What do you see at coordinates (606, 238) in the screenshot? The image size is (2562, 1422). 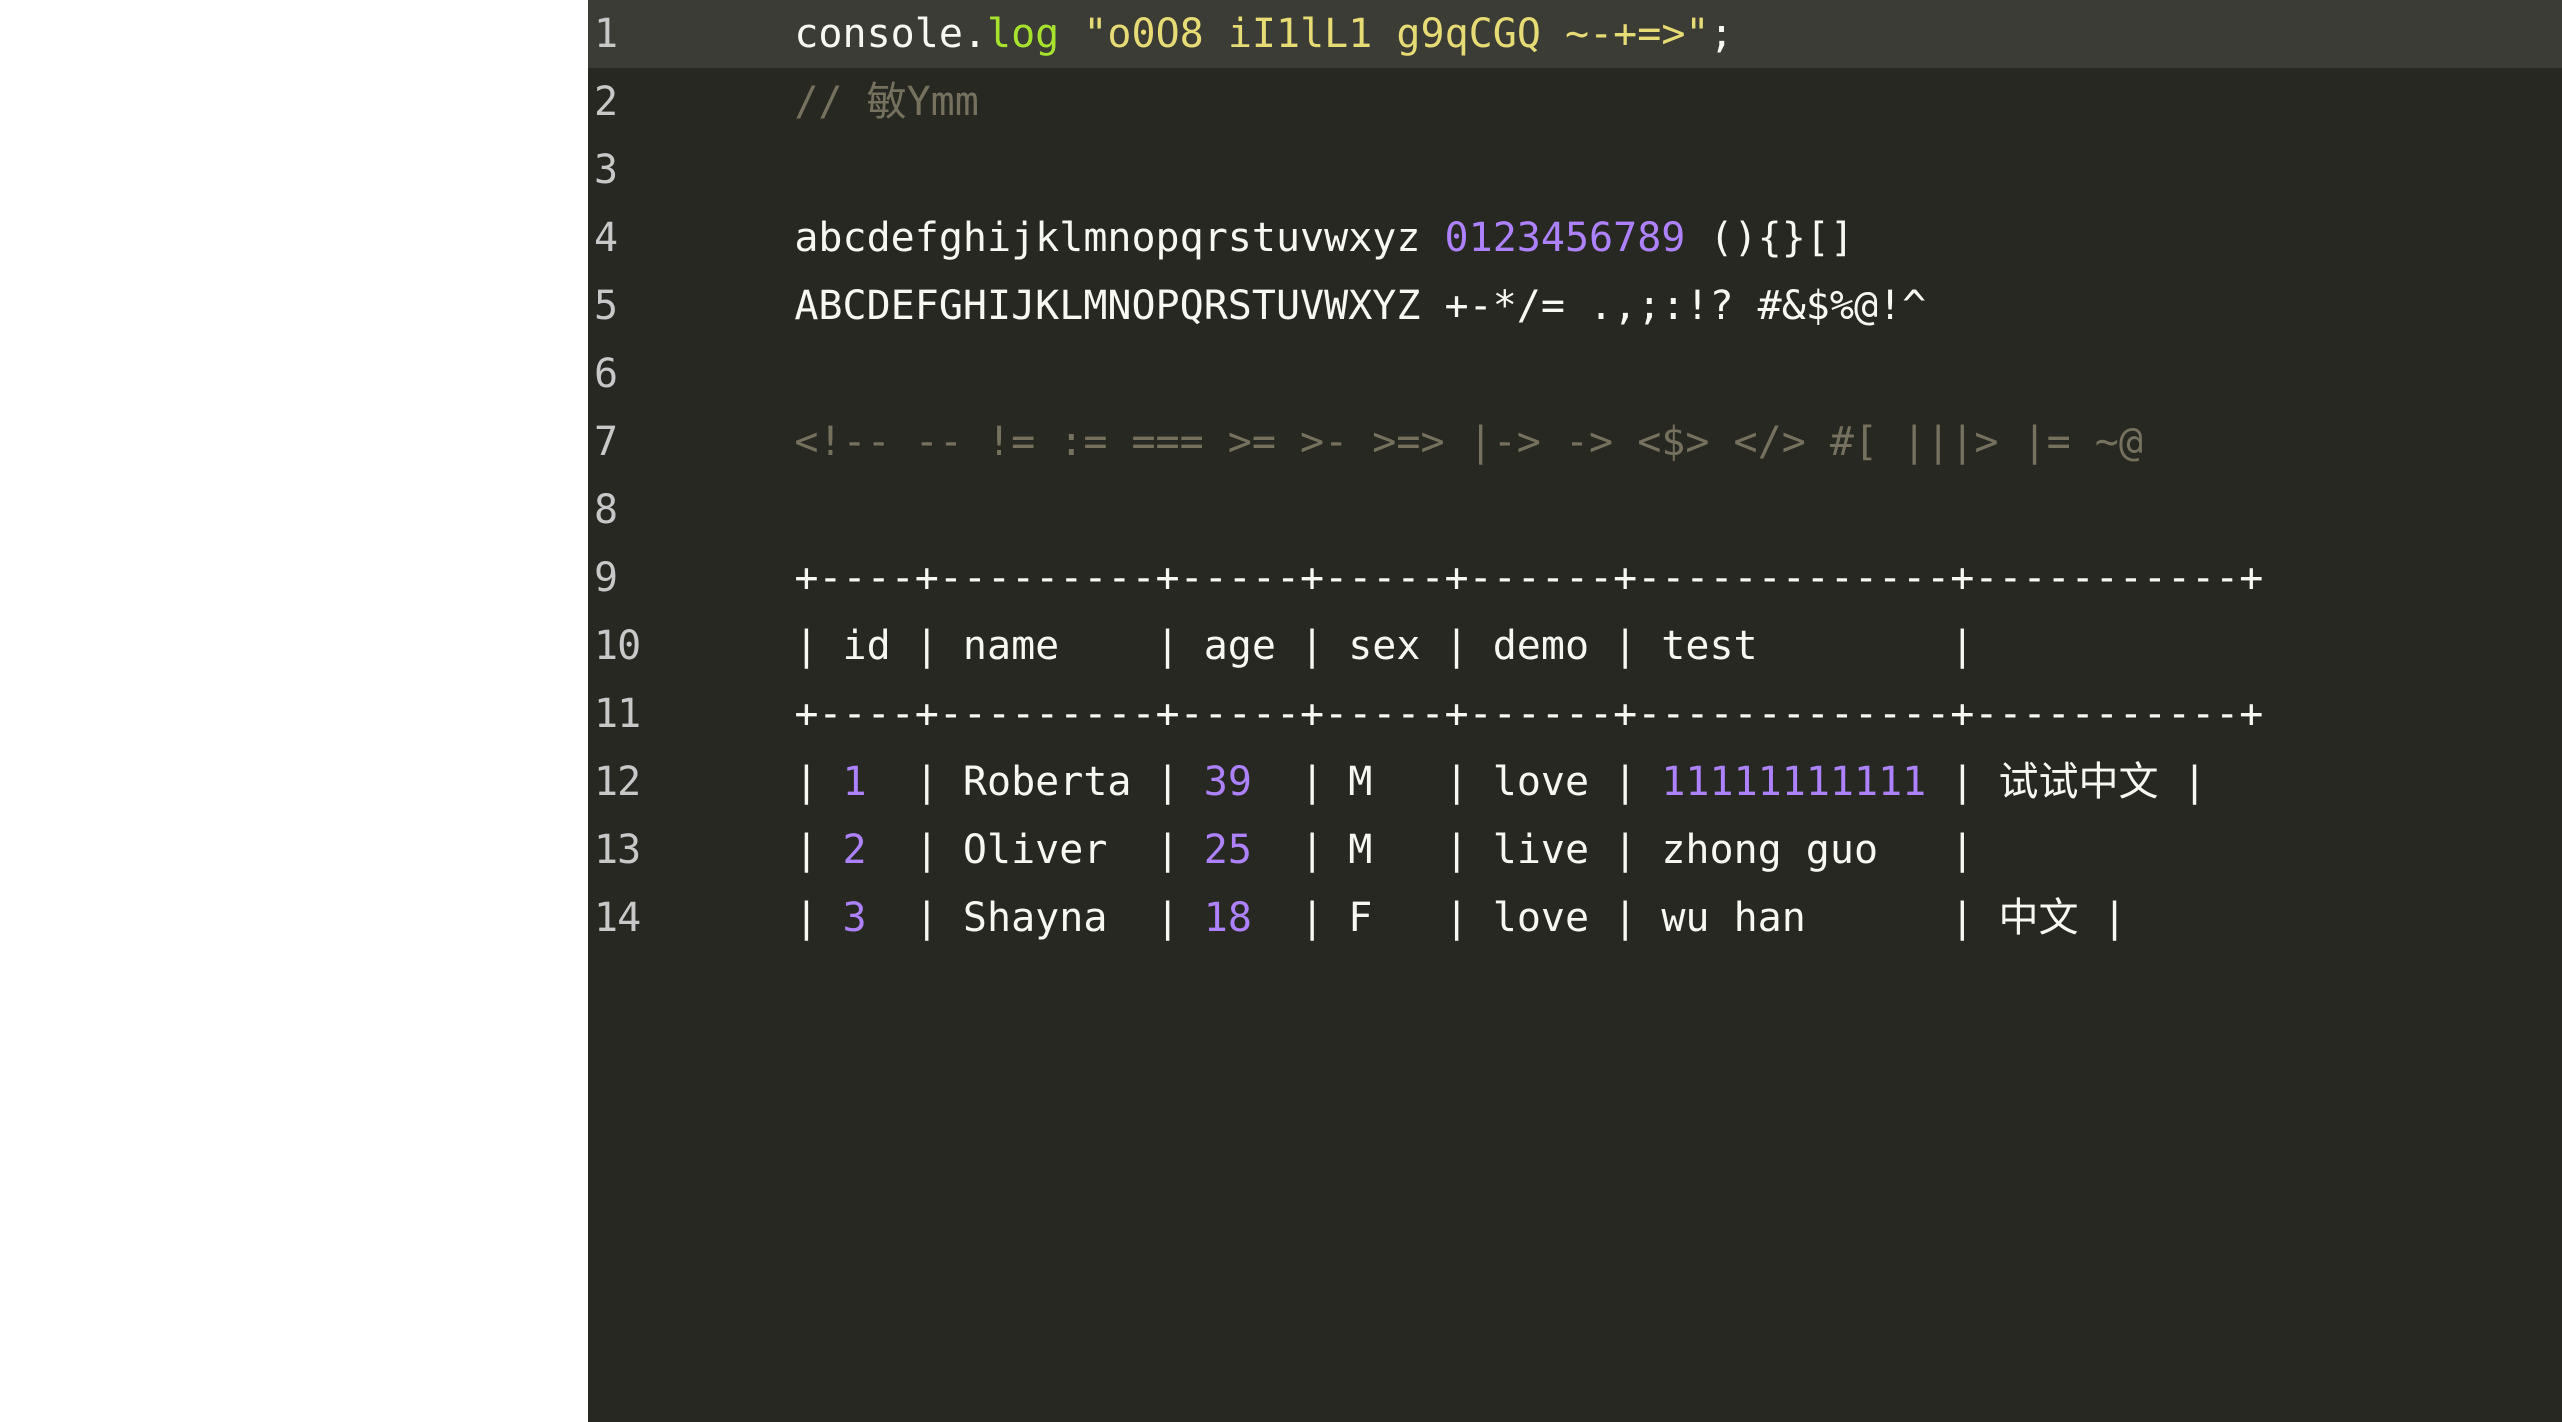 I see `line-number: 4` at bounding box center [606, 238].